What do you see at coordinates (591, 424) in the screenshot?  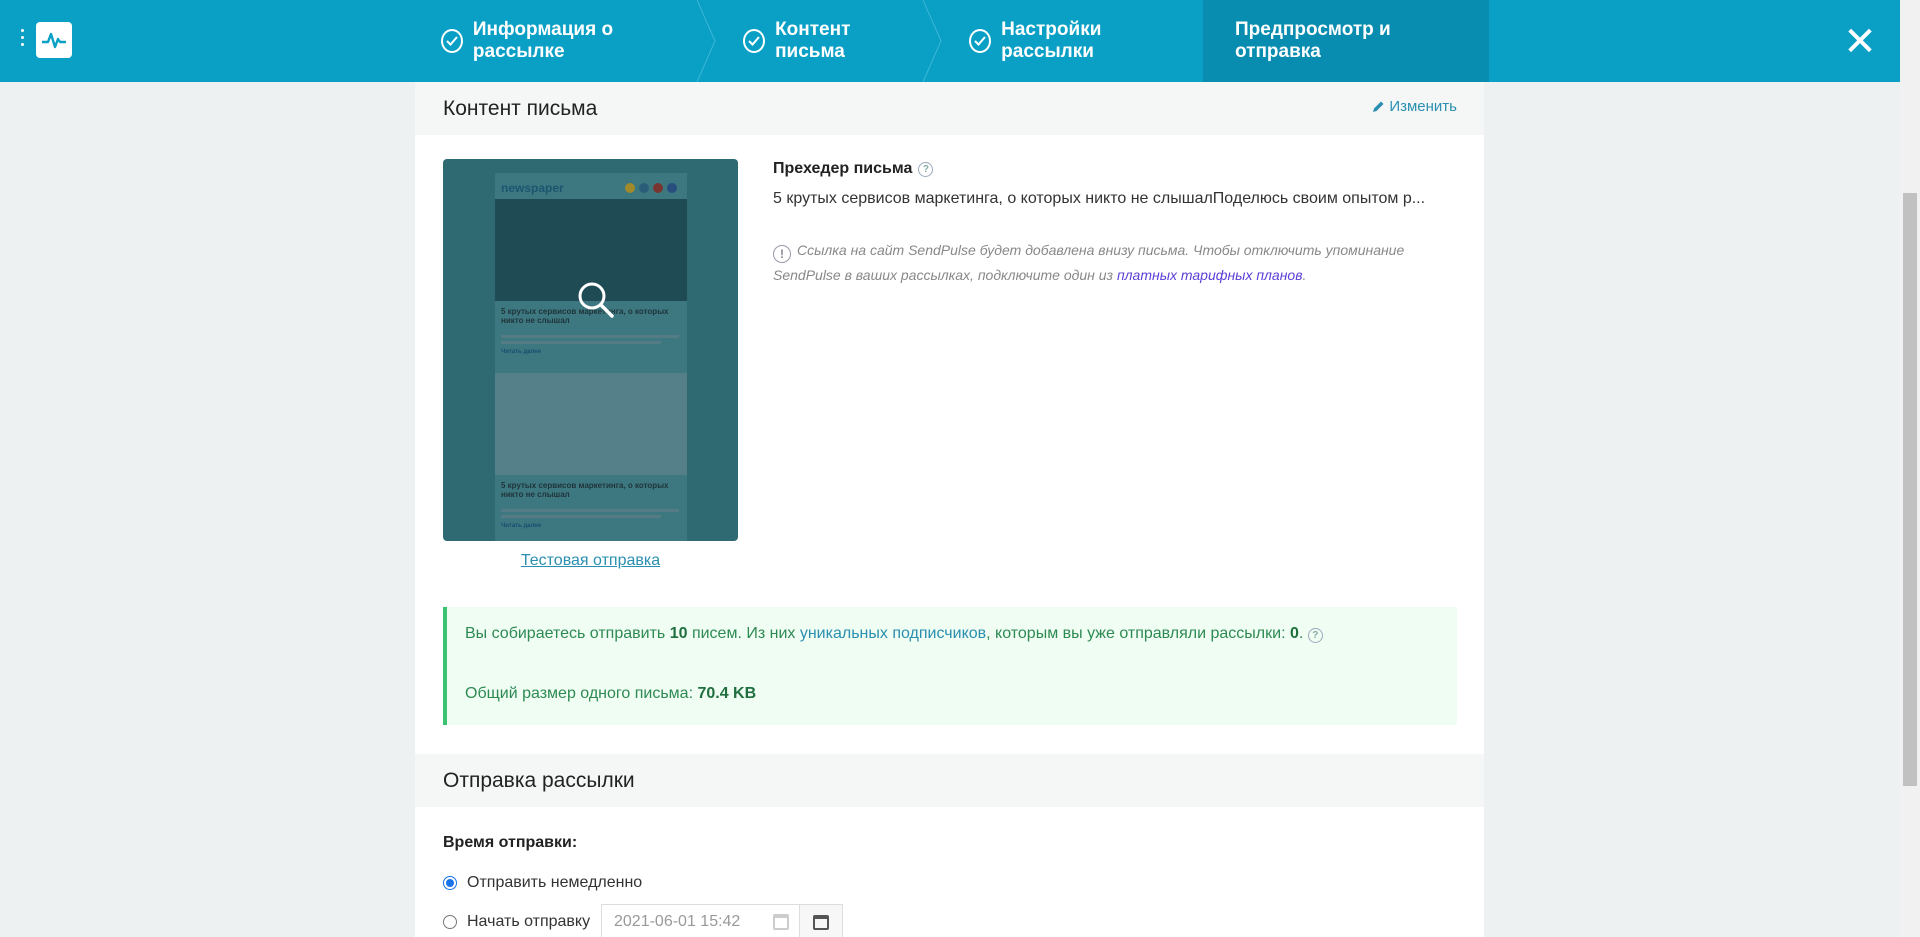 I see `preview-image` at bounding box center [591, 424].